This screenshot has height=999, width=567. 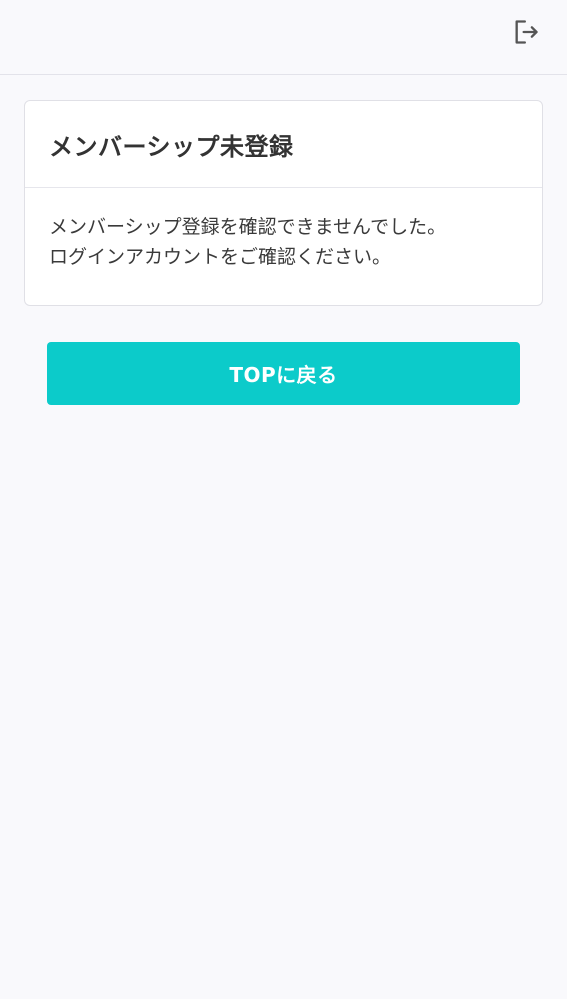 I want to click on logout-icon, so click(x=526, y=32).